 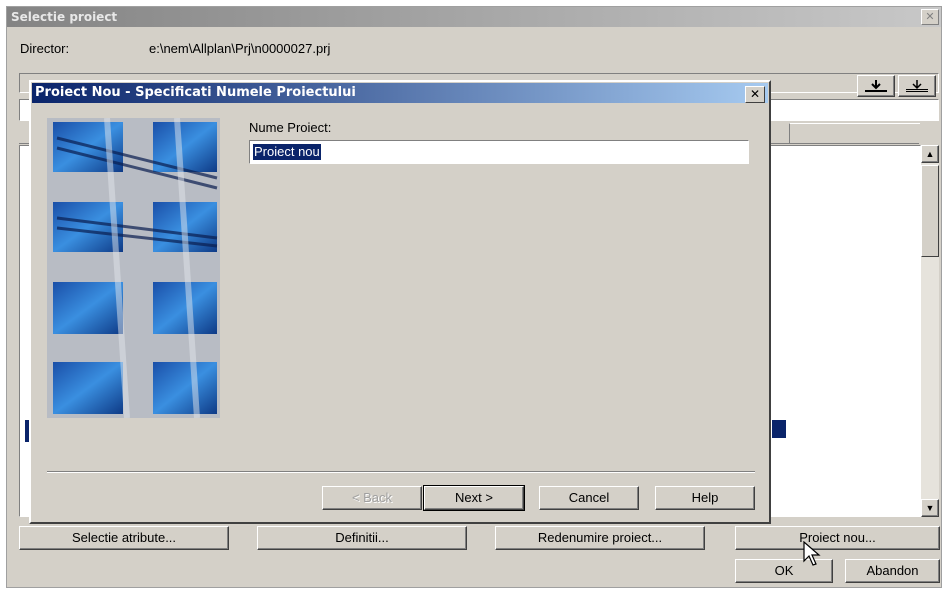 What do you see at coordinates (930, 154) in the screenshot?
I see `scroll-up-icon: ▲` at bounding box center [930, 154].